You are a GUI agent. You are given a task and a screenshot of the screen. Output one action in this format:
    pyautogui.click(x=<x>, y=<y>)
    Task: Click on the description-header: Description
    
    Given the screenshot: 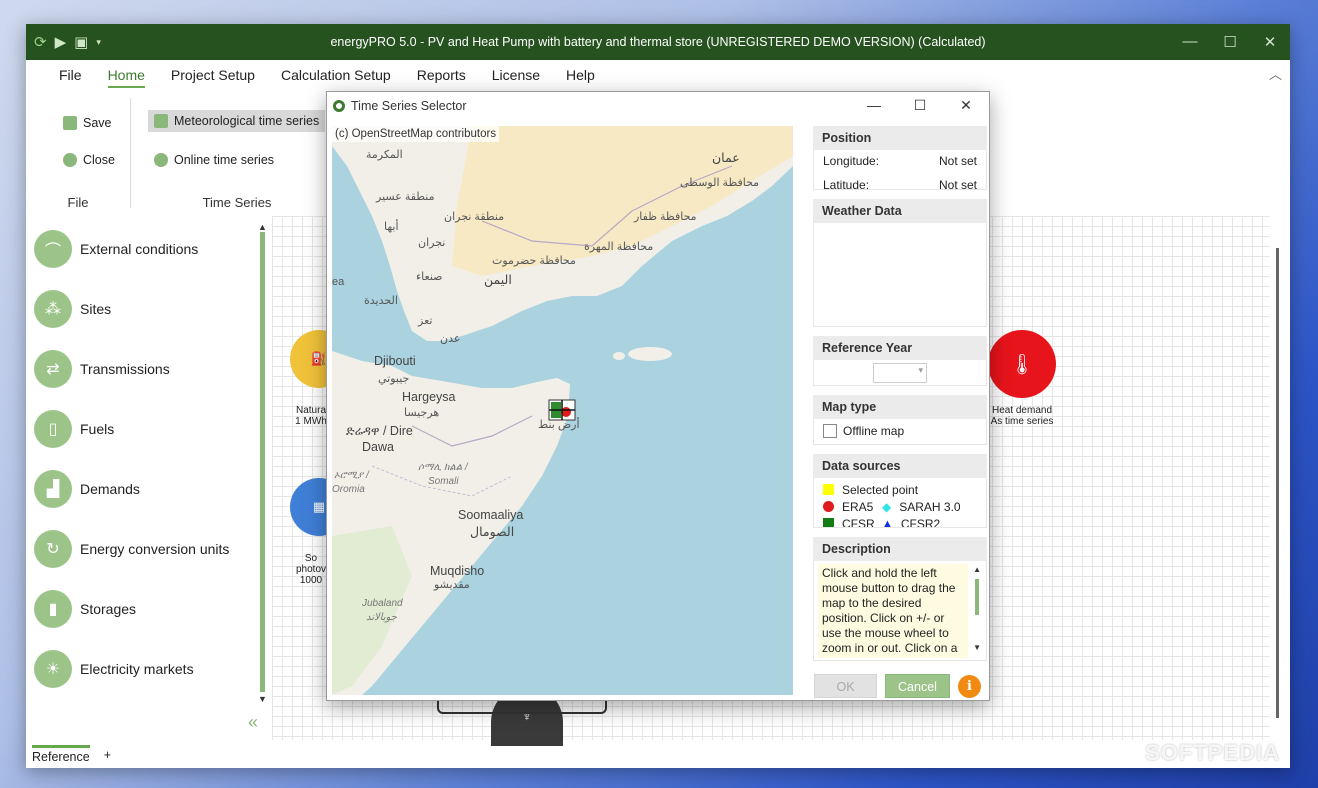 What is the action you would take?
    pyautogui.click(x=900, y=549)
    